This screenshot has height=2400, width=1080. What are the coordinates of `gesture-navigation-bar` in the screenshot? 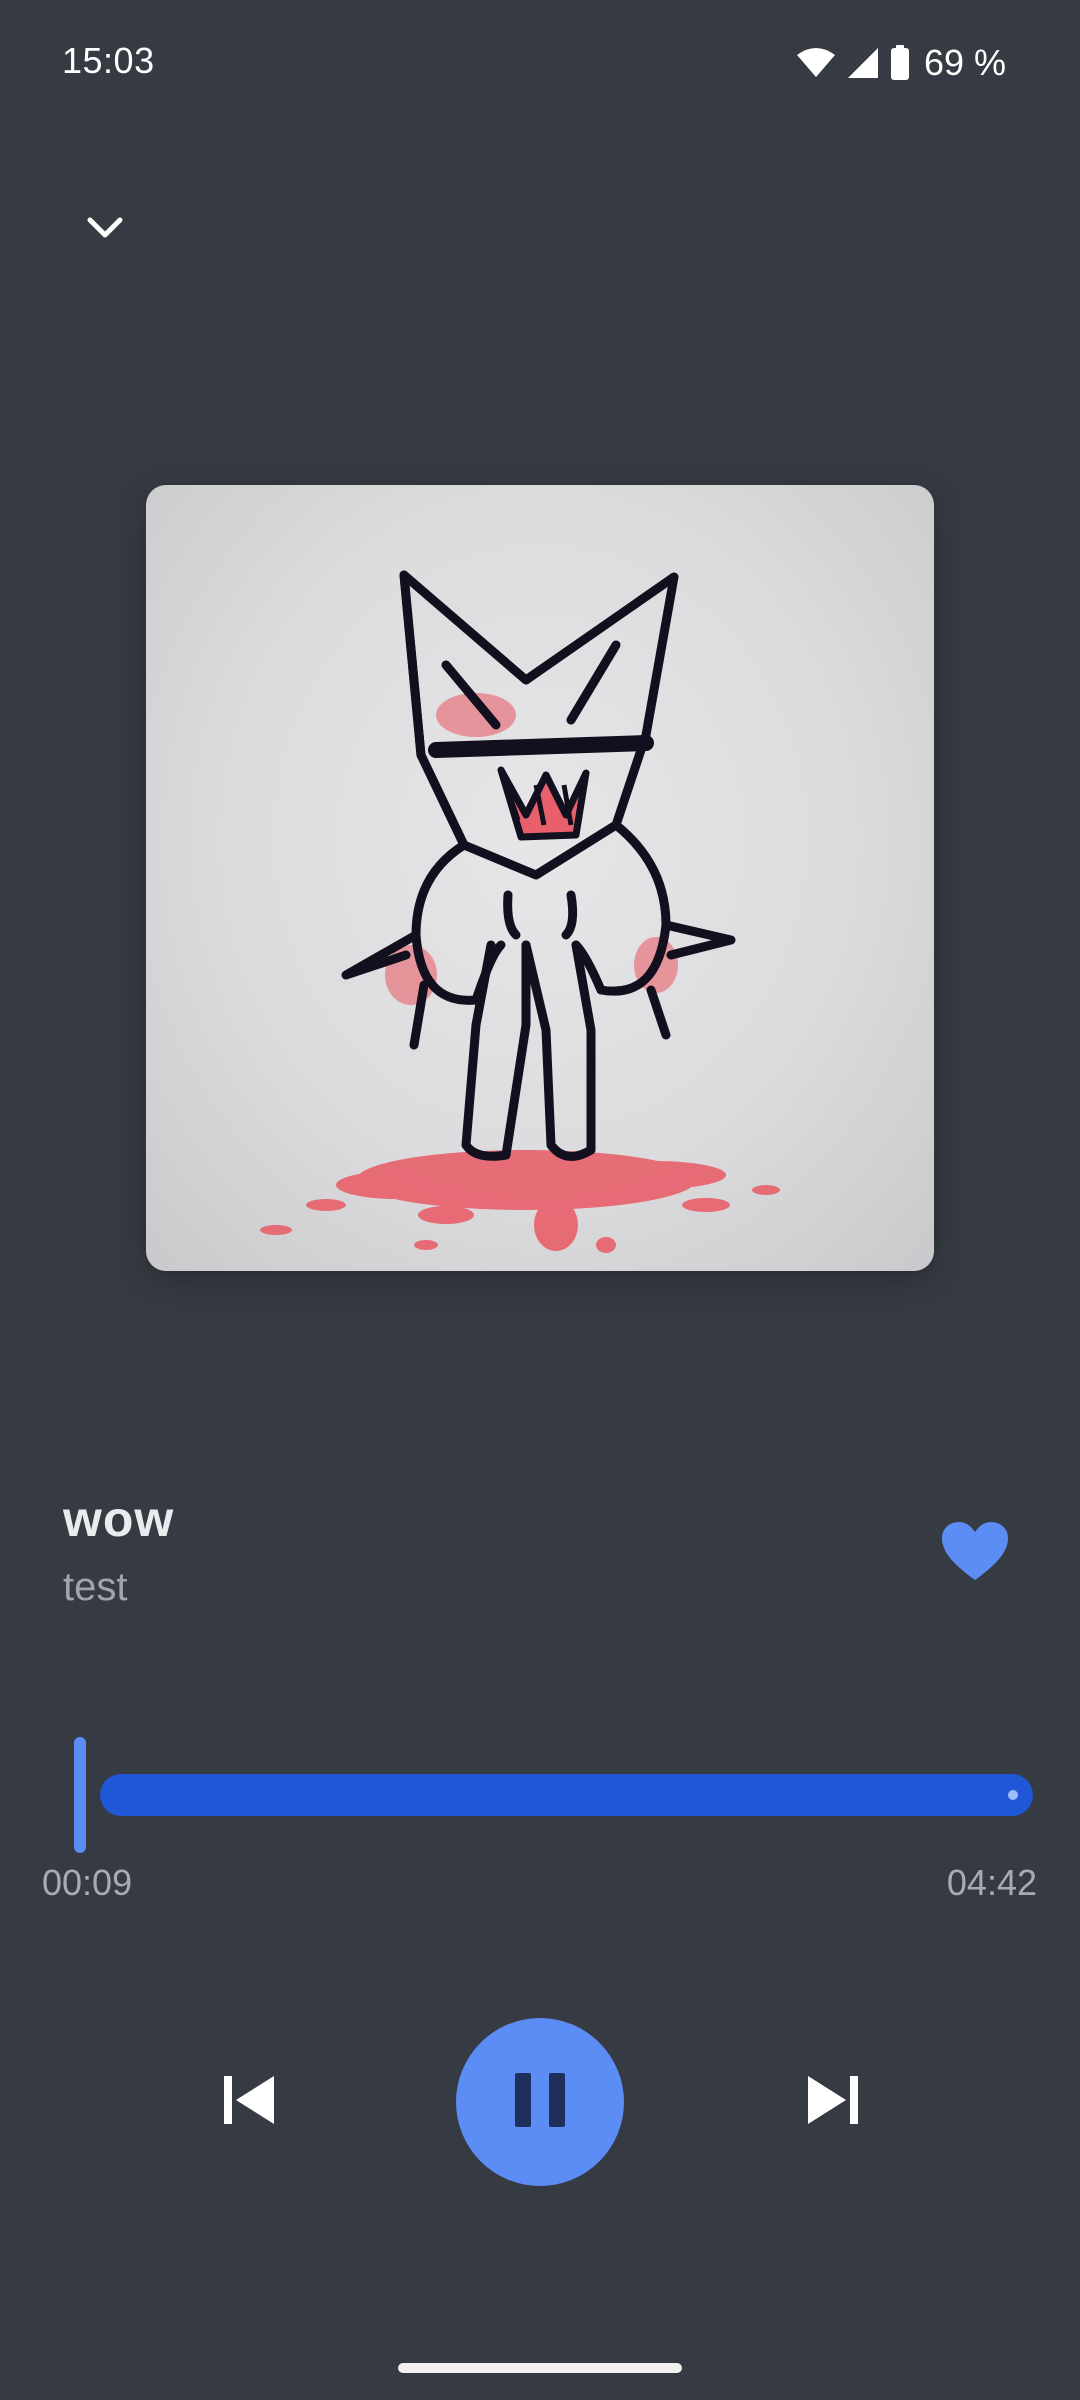 It's located at (540, 2368).